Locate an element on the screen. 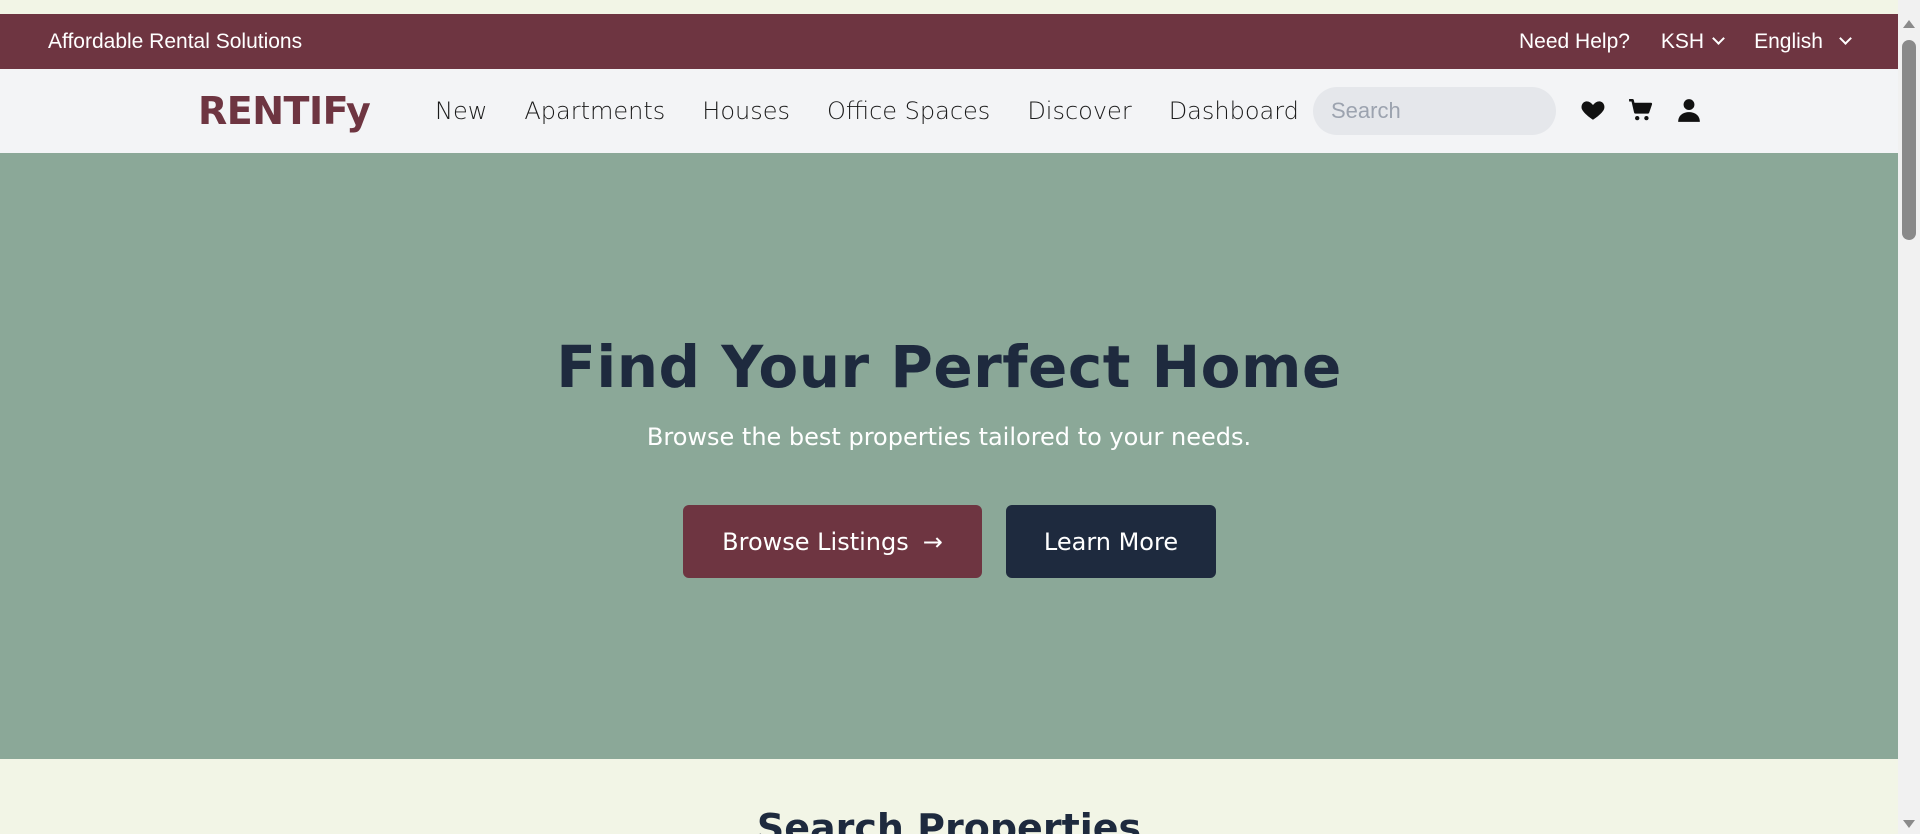 The image size is (1920, 834). logo: RENTIFy is located at coordinates (284, 111).